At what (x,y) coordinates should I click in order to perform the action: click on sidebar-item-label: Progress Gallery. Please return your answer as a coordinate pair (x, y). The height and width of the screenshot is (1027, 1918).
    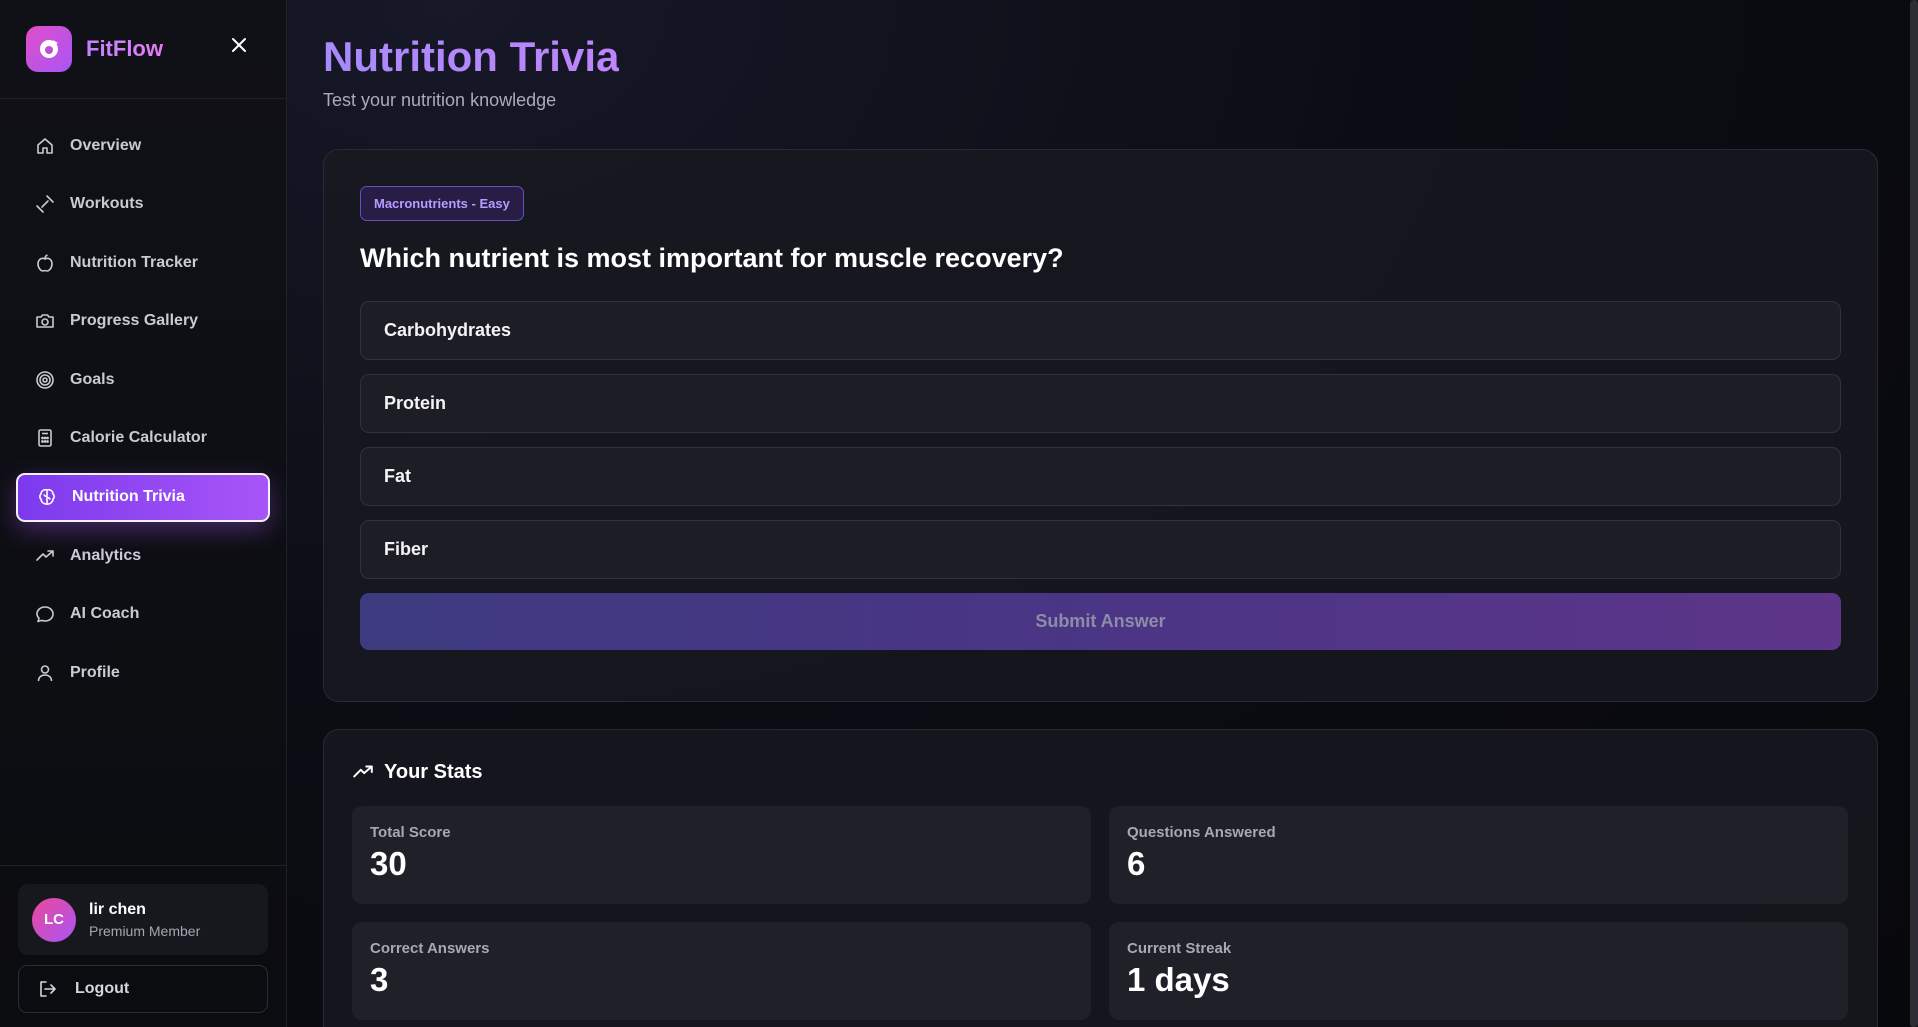
    Looking at the image, I should click on (134, 321).